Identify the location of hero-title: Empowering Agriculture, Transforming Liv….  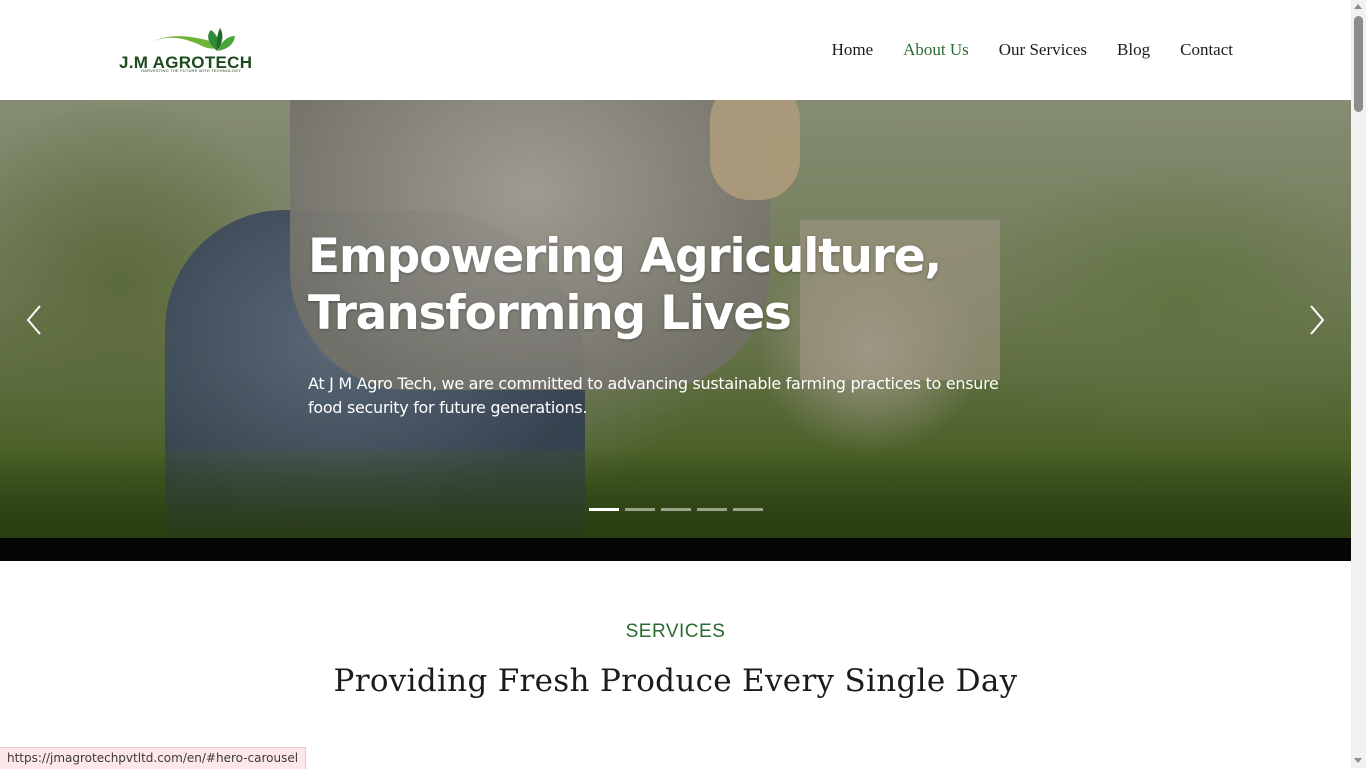
(625, 285).